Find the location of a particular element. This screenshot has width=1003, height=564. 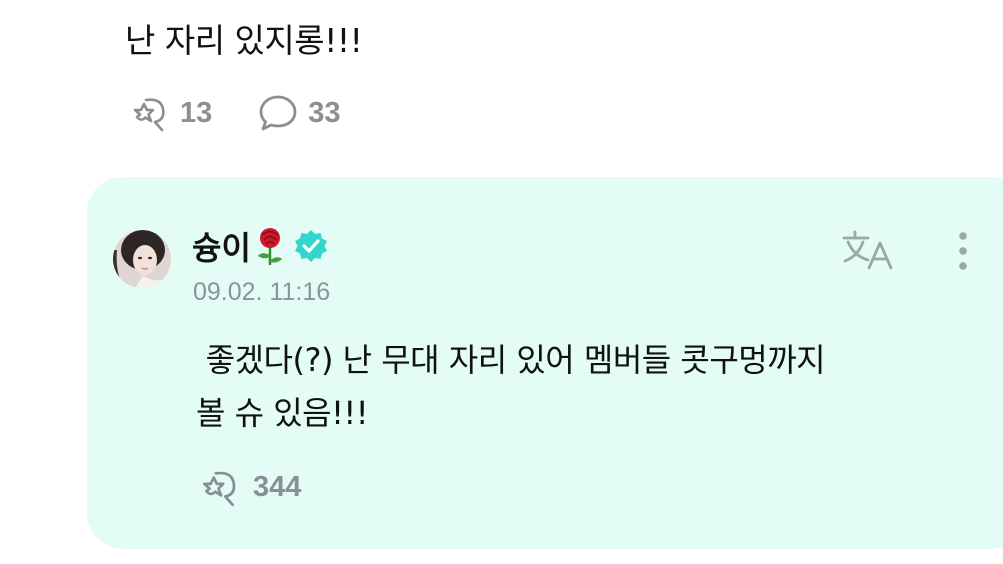

reply-like-count: 344 is located at coordinates (277, 486).